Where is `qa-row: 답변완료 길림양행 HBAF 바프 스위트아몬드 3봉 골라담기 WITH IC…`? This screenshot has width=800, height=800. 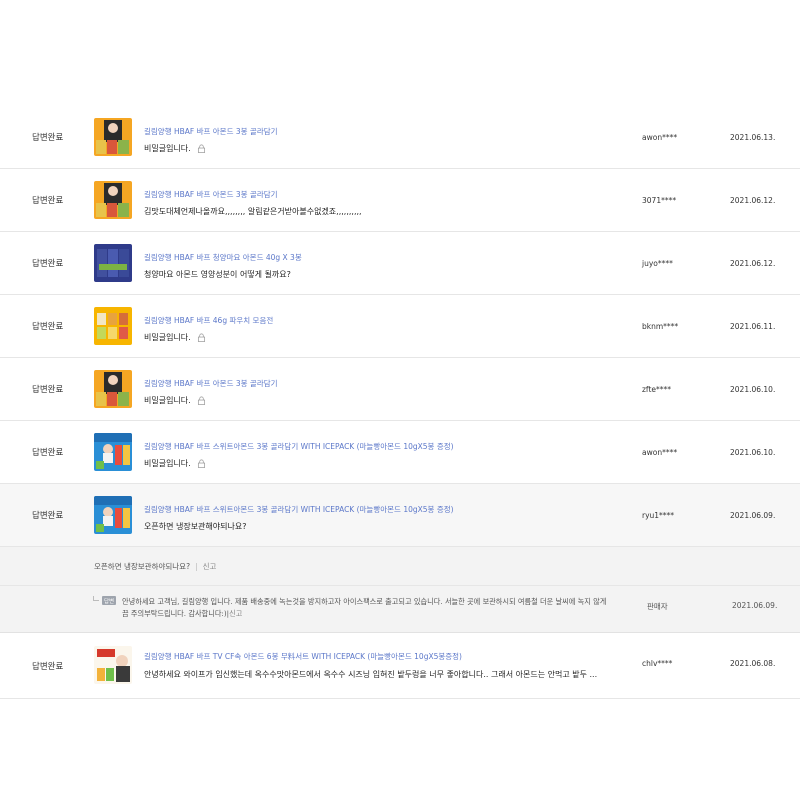
qa-row: 답변완료 길림양행 HBAF 바프 스위트아몬드 3봉 골라담기 WITH IC… is located at coordinates (400, 452).